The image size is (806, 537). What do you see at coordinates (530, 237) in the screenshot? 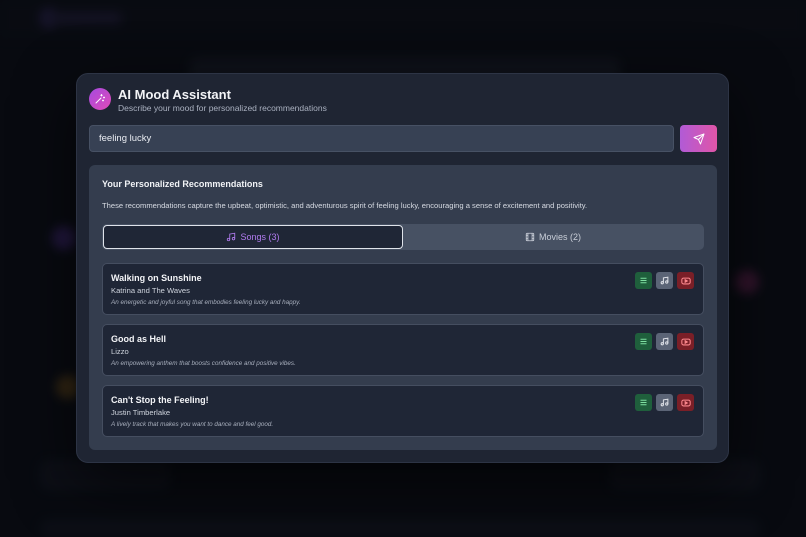
I see `film-icon` at bounding box center [530, 237].